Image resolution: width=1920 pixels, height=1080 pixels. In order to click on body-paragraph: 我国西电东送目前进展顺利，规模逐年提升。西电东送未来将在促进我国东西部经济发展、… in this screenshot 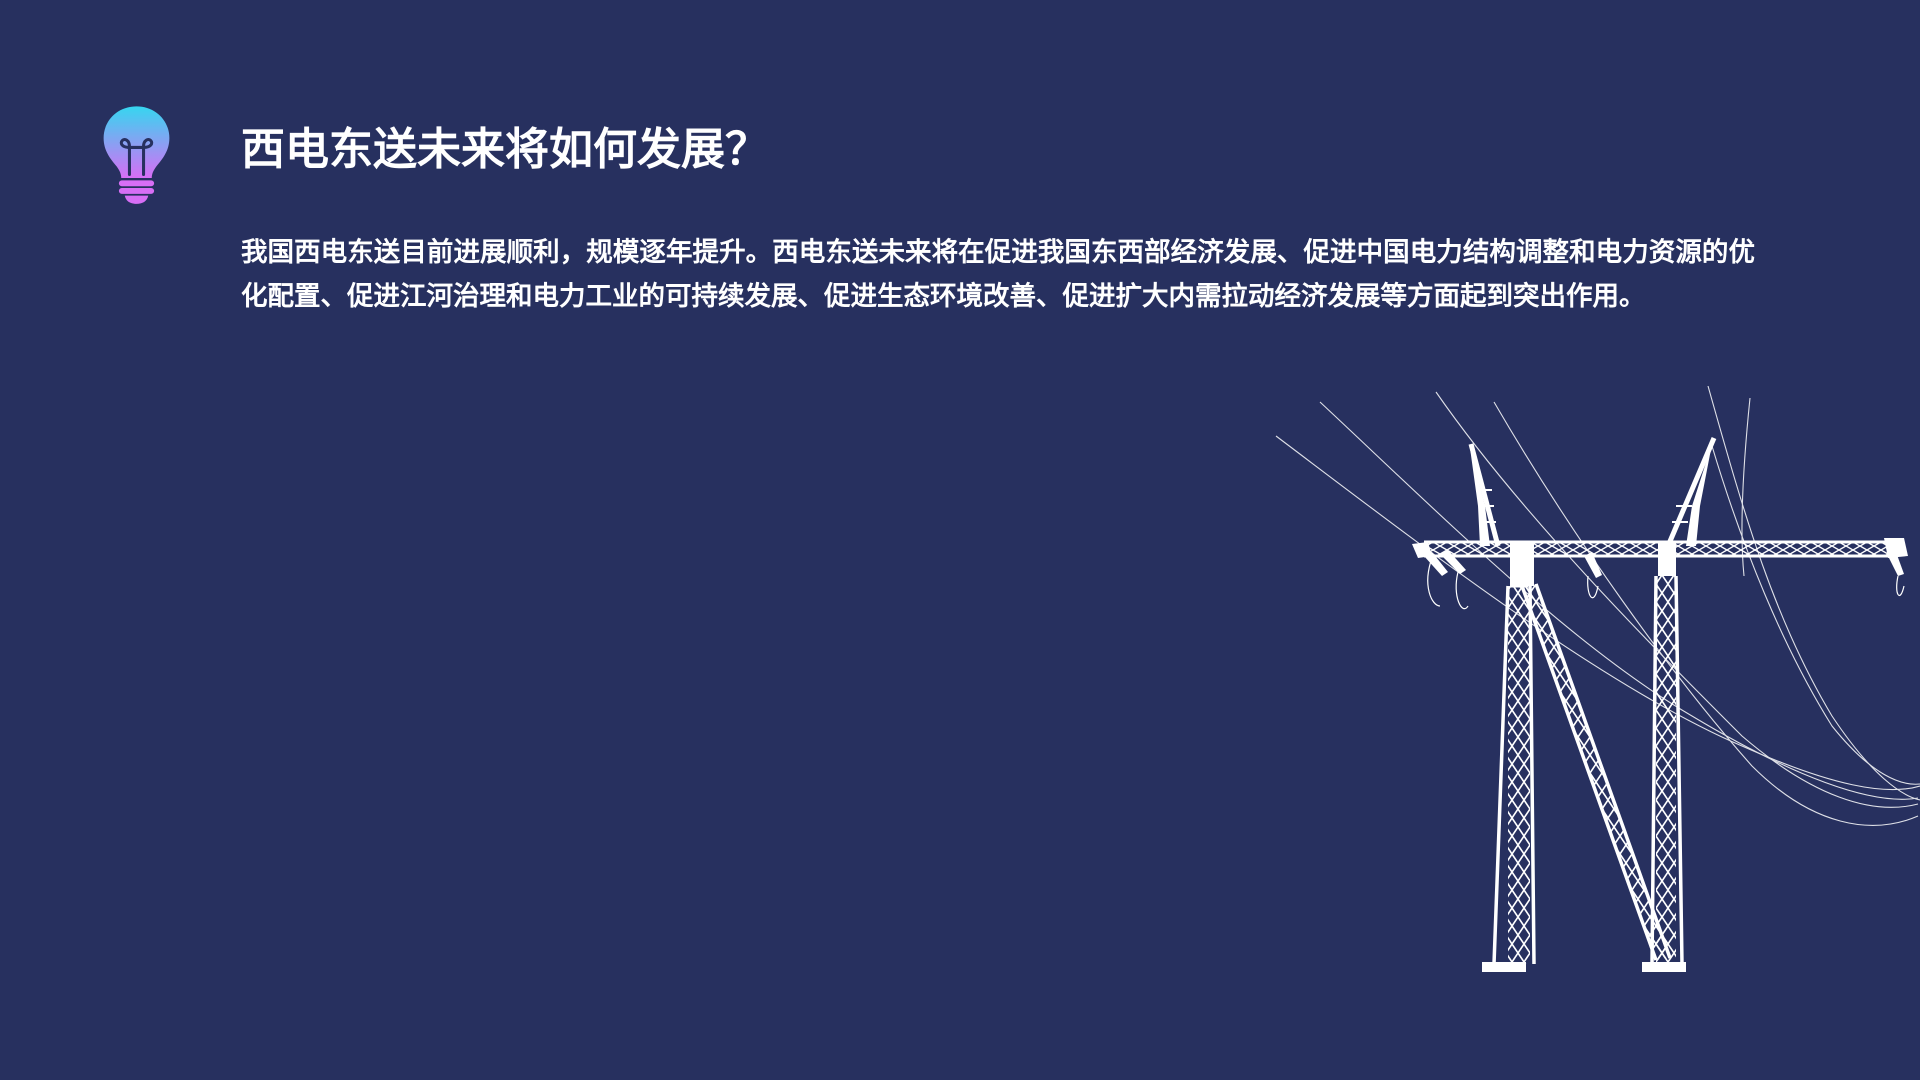, I will do `click(998, 274)`.